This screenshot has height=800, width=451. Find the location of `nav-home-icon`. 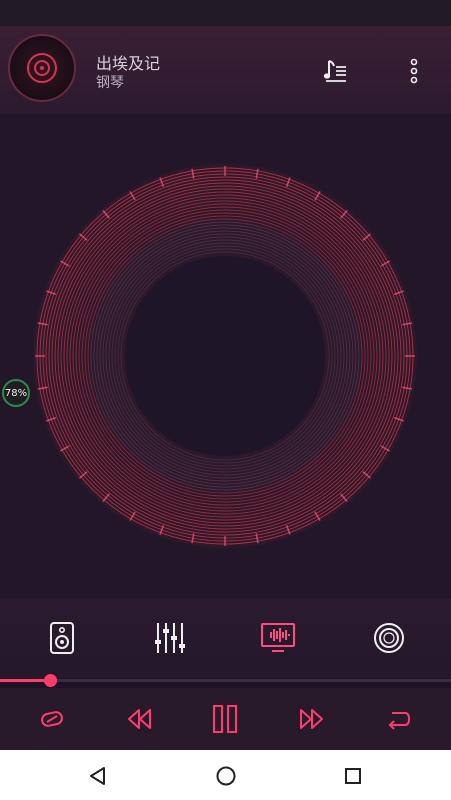

nav-home-icon is located at coordinates (226, 776).